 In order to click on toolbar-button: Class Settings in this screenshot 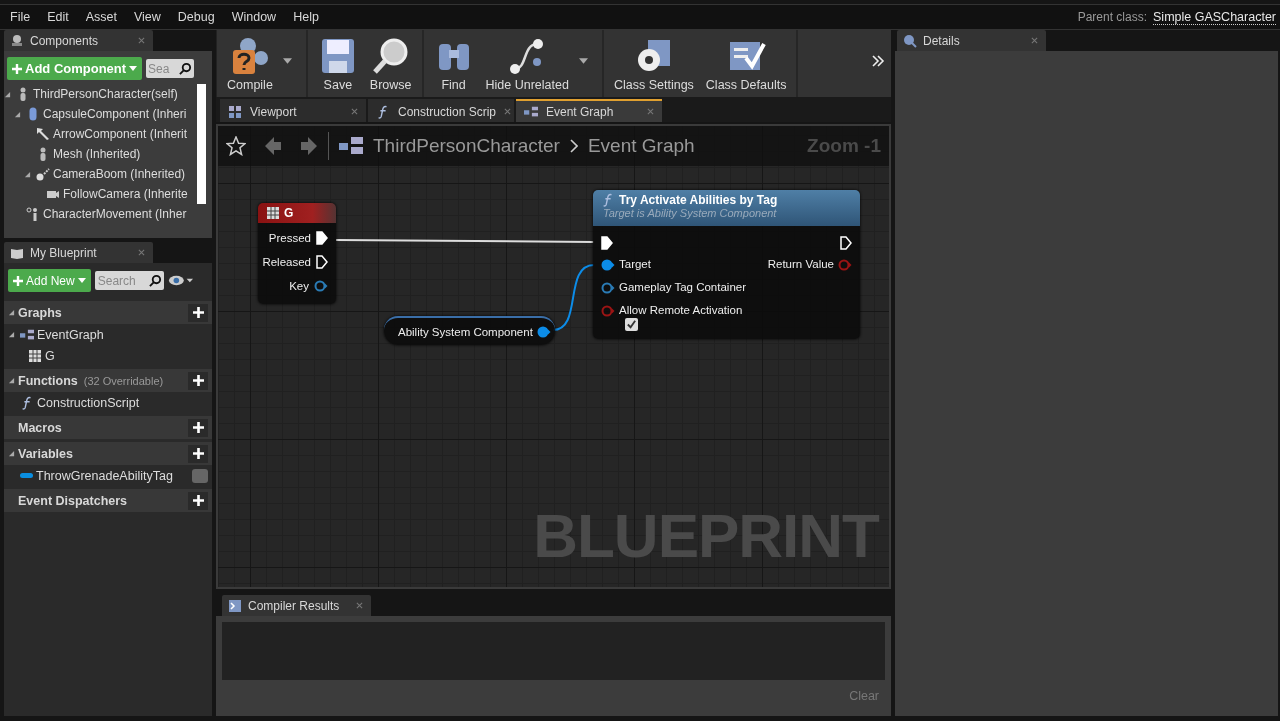, I will do `click(653, 63)`.